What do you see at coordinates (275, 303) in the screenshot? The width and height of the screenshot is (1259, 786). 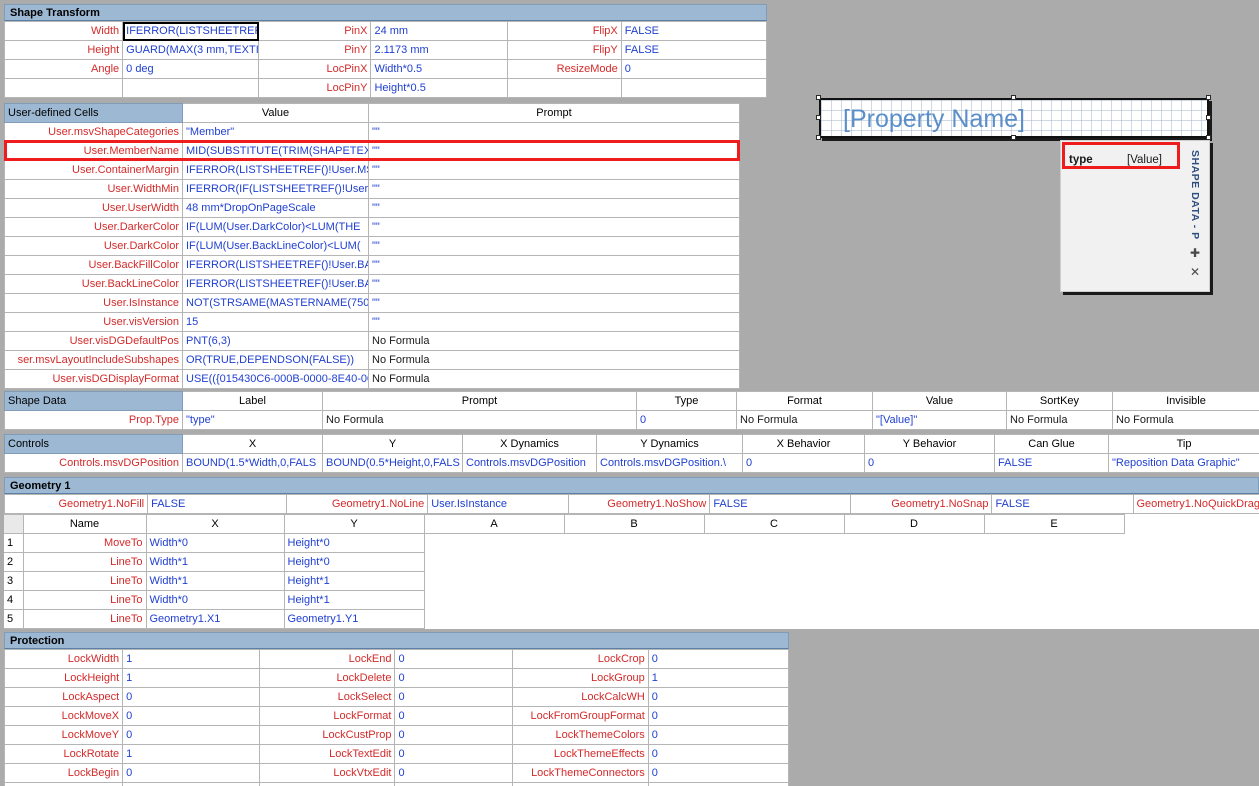 I see `row-value: NOT(STRSAME(MASTERNAME(750` at bounding box center [275, 303].